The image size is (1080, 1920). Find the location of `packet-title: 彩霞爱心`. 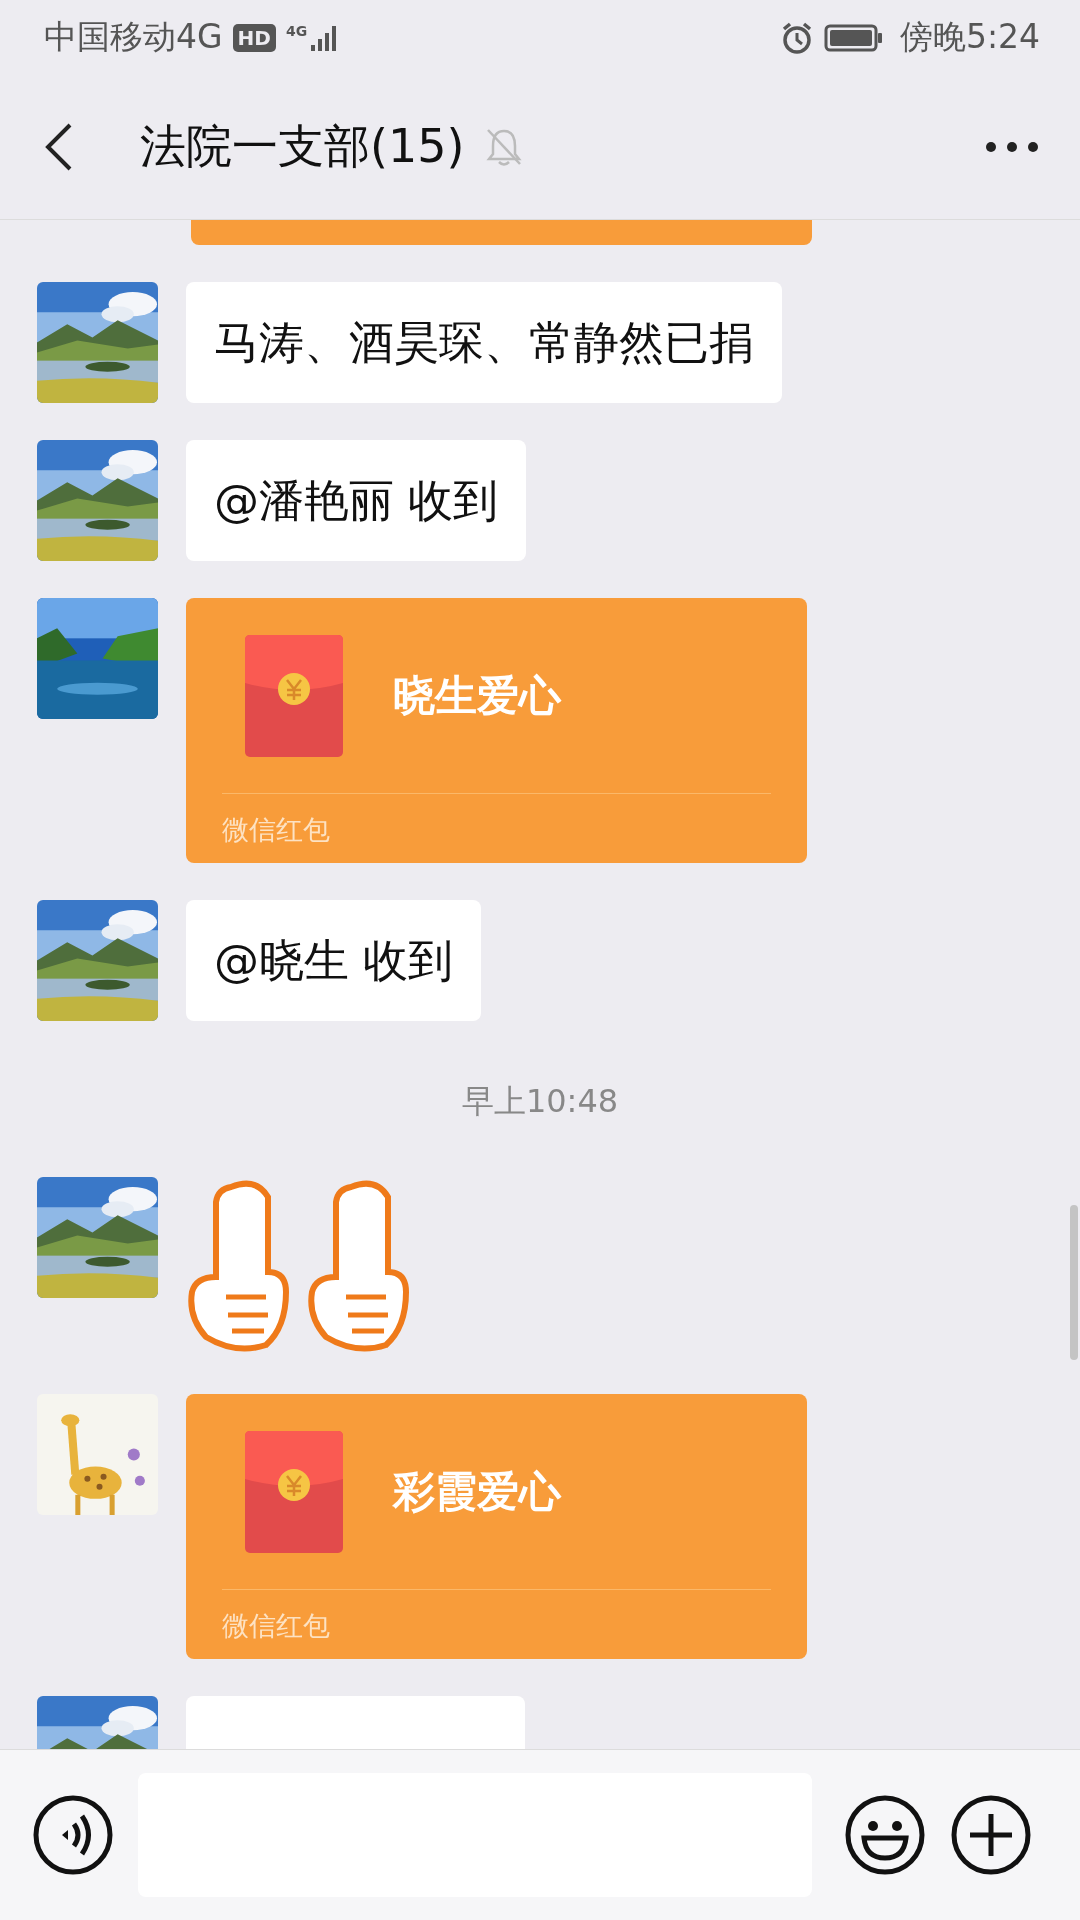

packet-title: 彩霞爱心 is located at coordinates (477, 1492).